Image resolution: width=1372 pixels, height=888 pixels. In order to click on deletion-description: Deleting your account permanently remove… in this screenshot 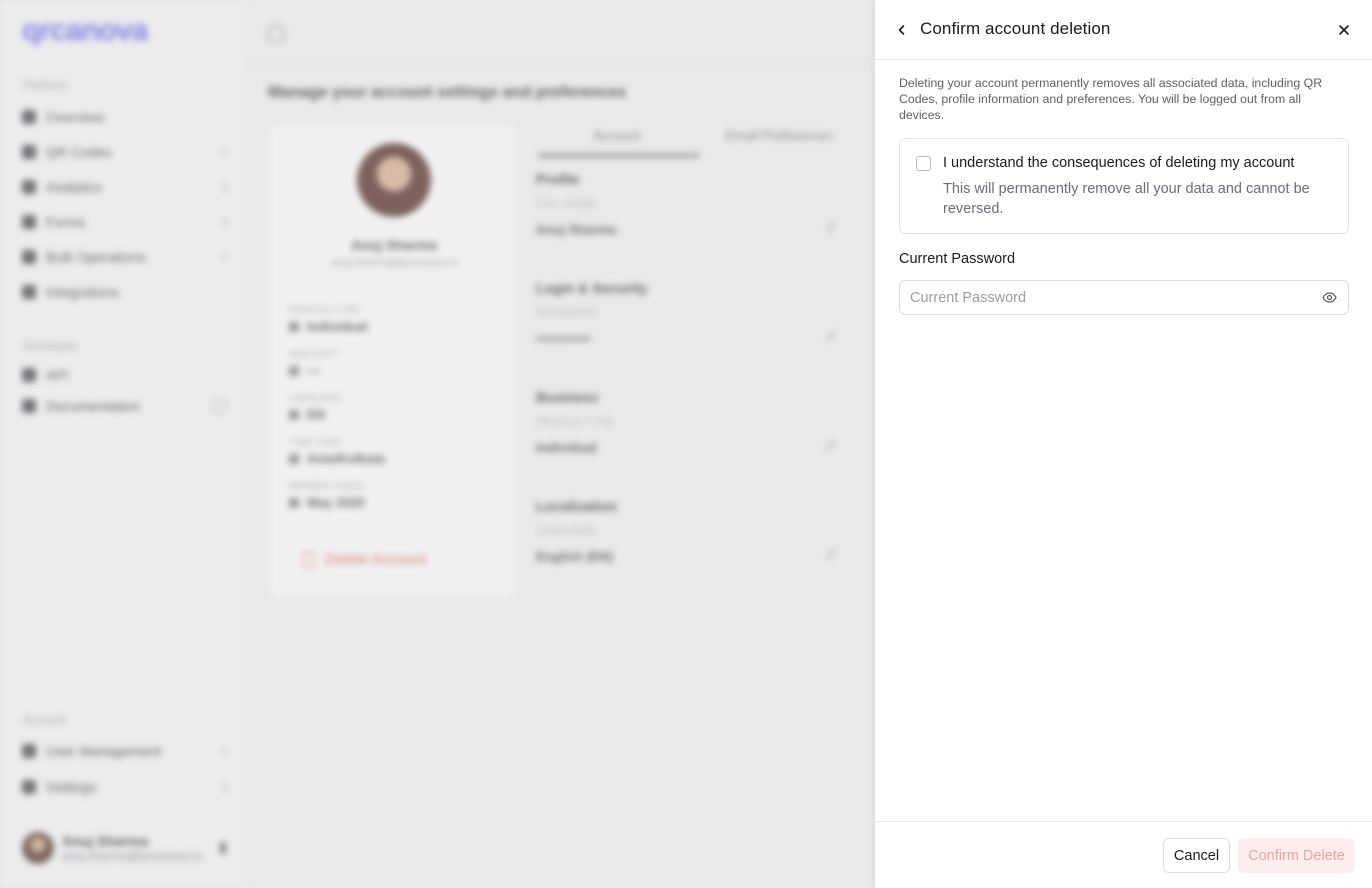, I will do `click(1111, 99)`.